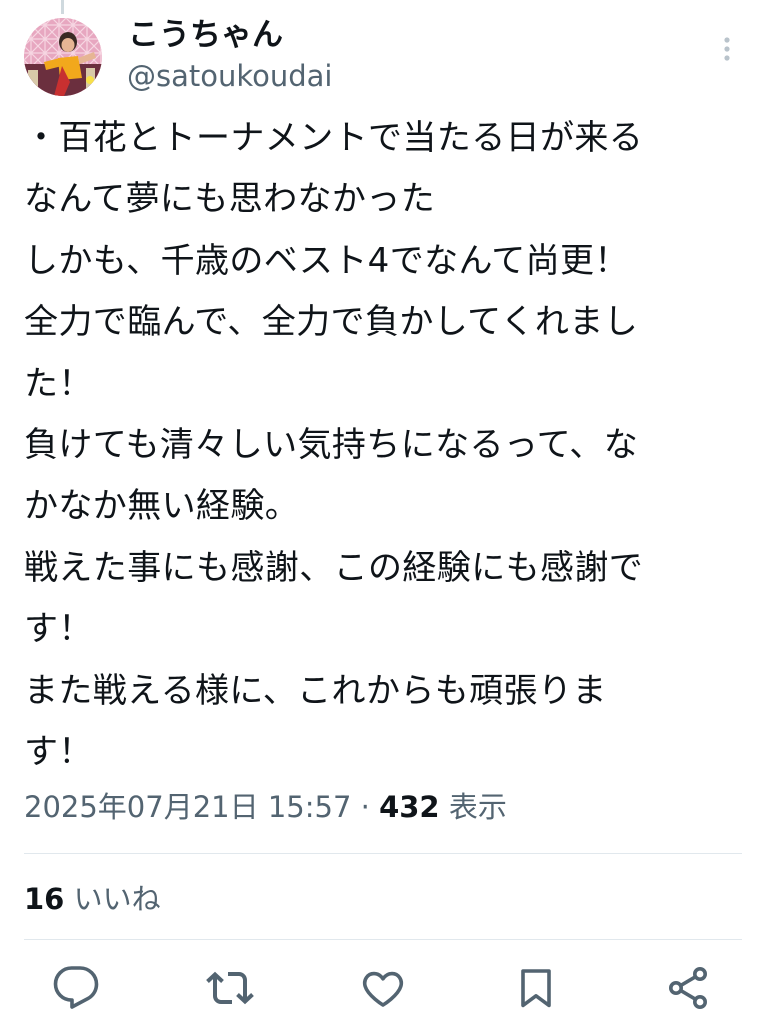 Image resolution: width=766 pixels, height=1024 pixels. Describe the element at coordinates (117, 899) in the screenshot. I see `likes-label: いいね` at that location.